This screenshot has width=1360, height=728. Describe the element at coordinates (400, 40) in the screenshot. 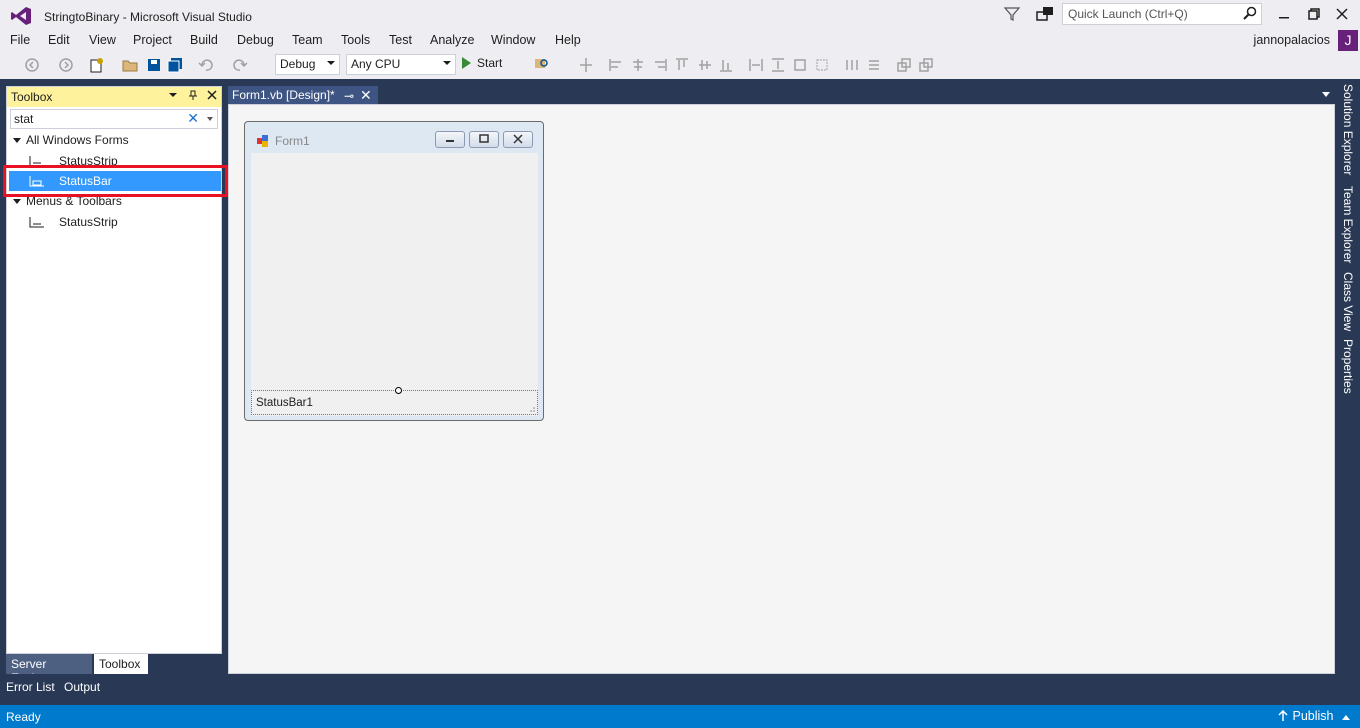

I see `menu-test: Test` at that location.